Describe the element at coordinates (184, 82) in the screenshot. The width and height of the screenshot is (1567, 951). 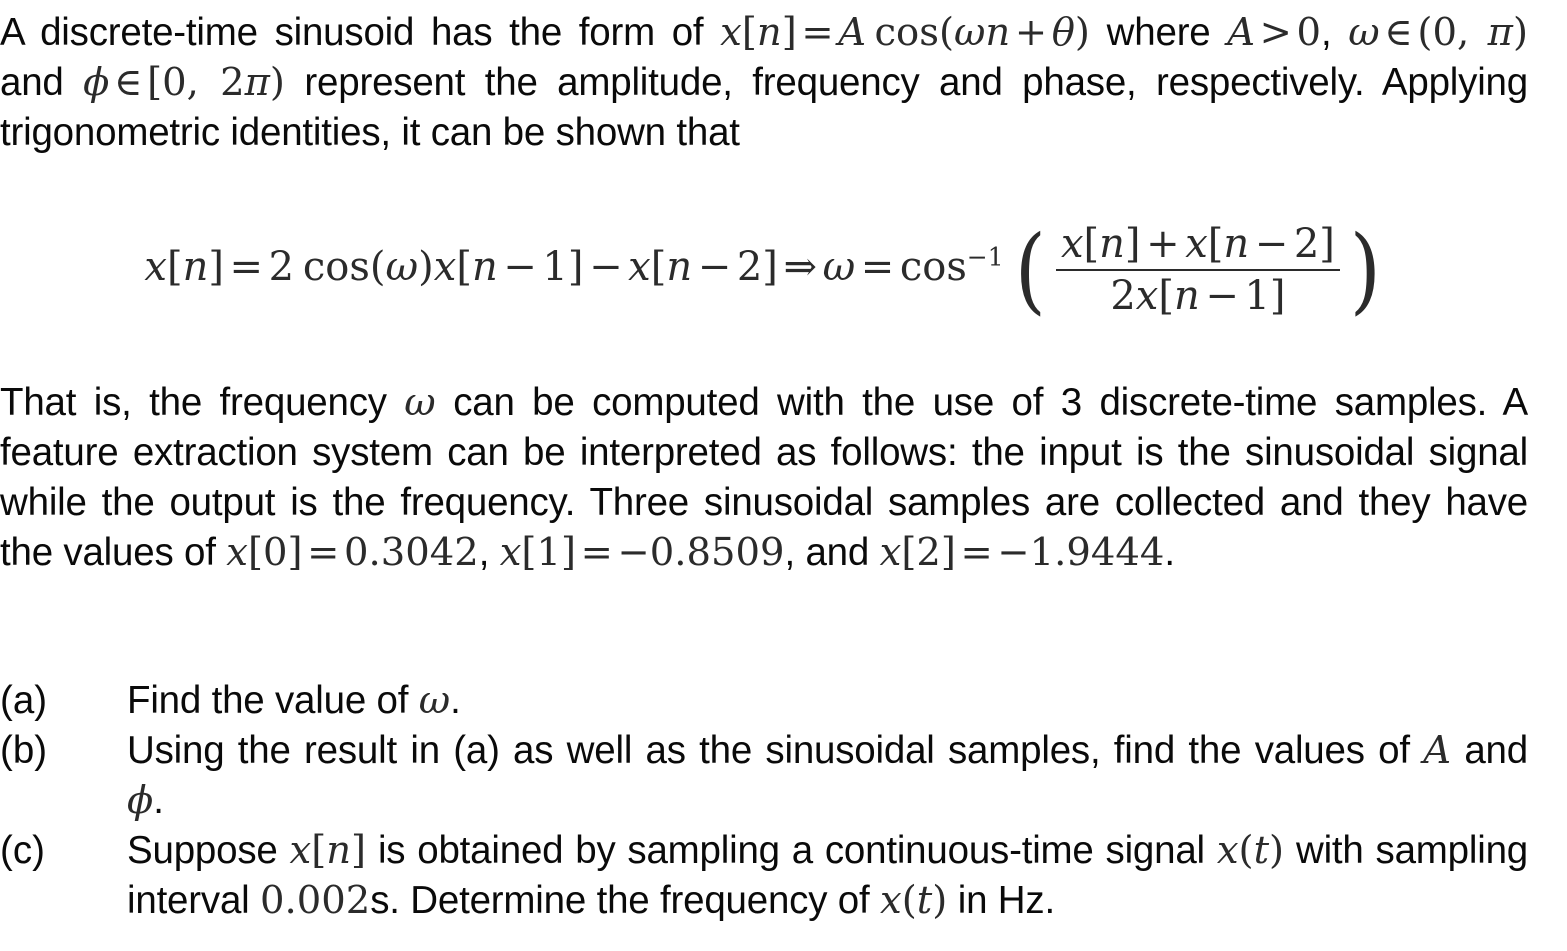
I see `math-phi-range: ϕ ∈ [0, 2π)` at that location.